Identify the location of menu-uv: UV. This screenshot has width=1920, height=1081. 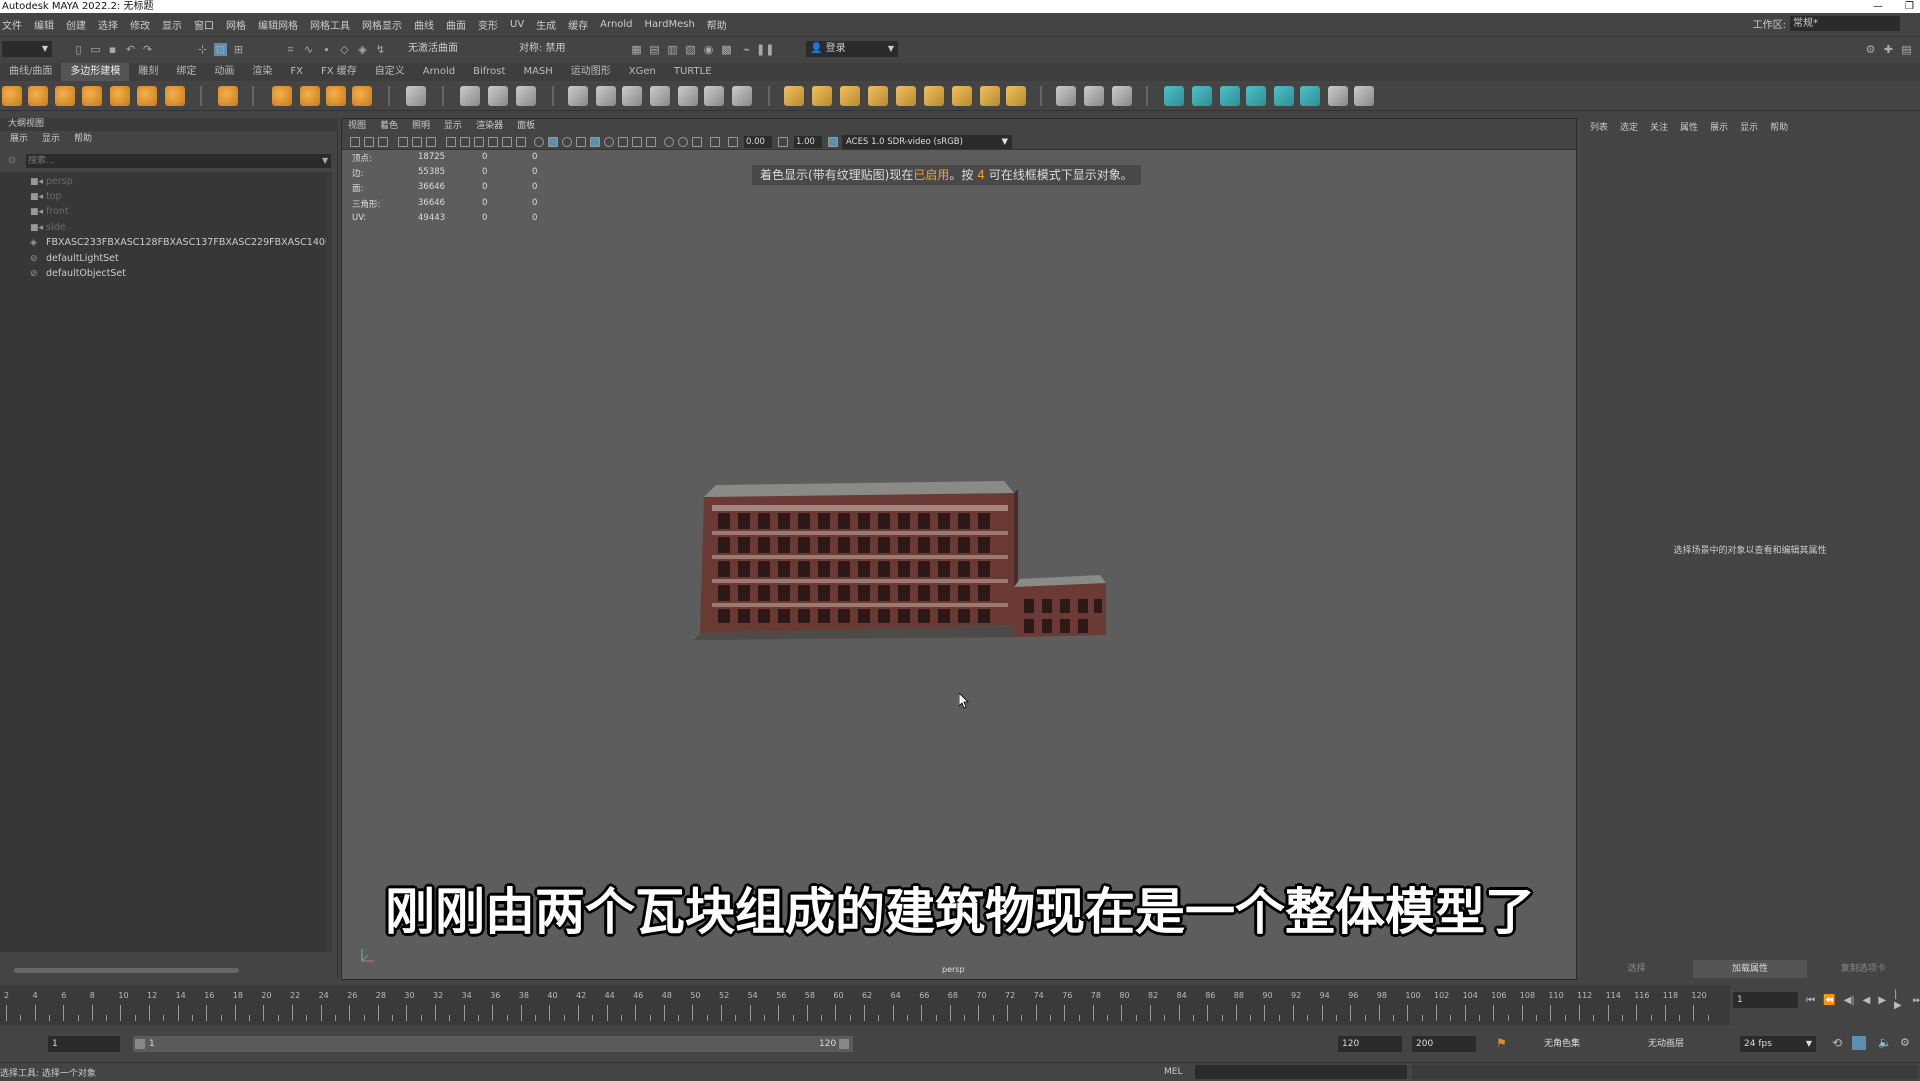
(517, 24).